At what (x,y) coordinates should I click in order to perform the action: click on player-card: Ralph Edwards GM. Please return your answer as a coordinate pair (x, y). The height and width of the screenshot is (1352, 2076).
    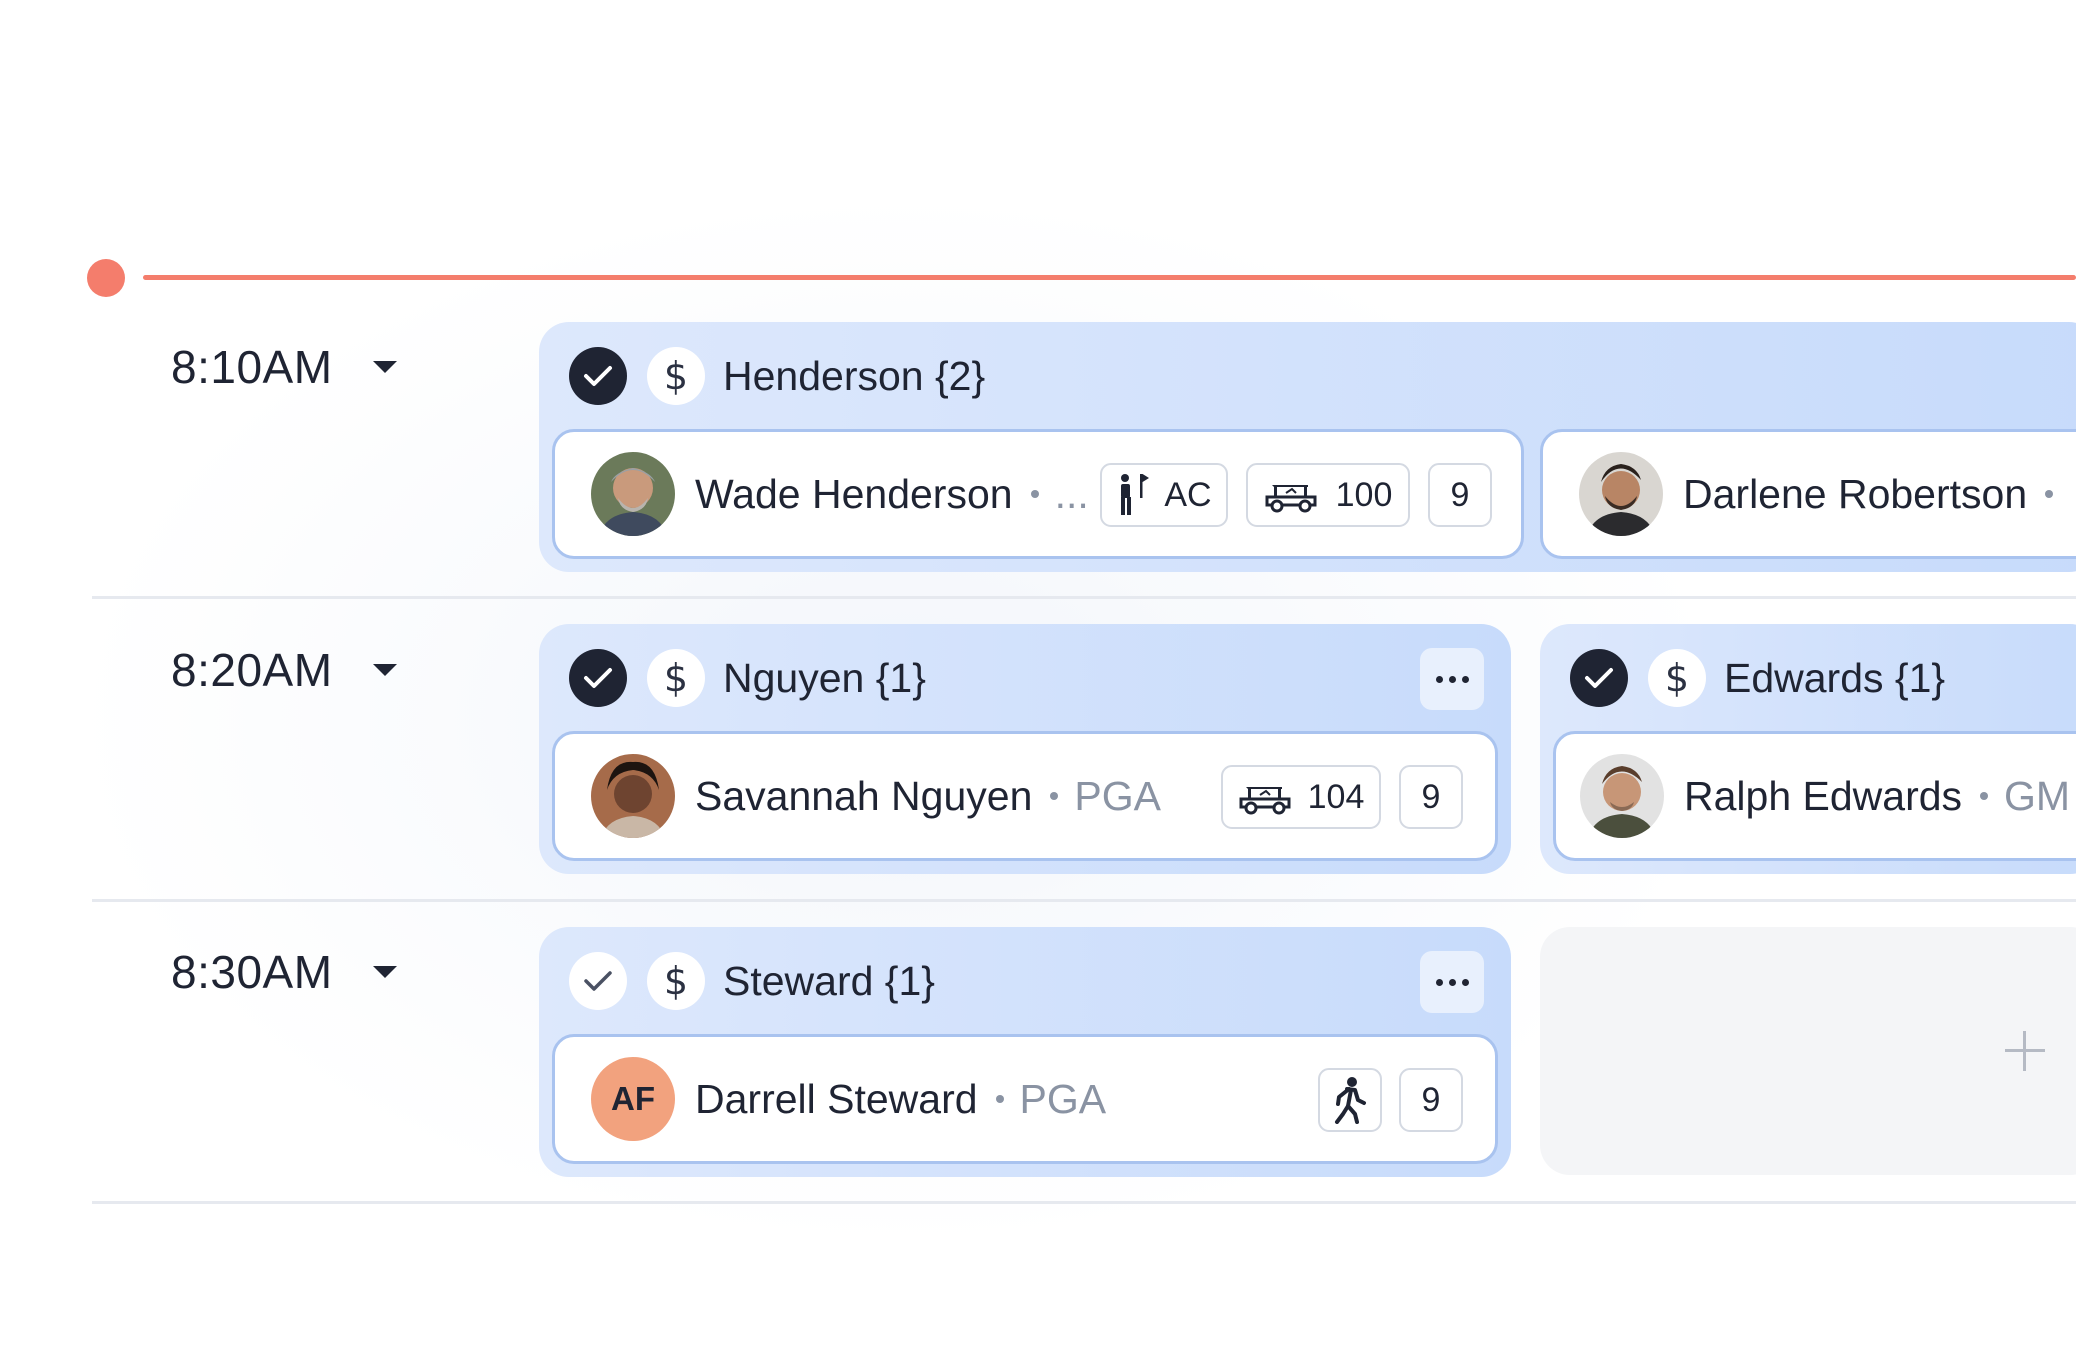
    Looking at the image, I should click on (1814, 796).